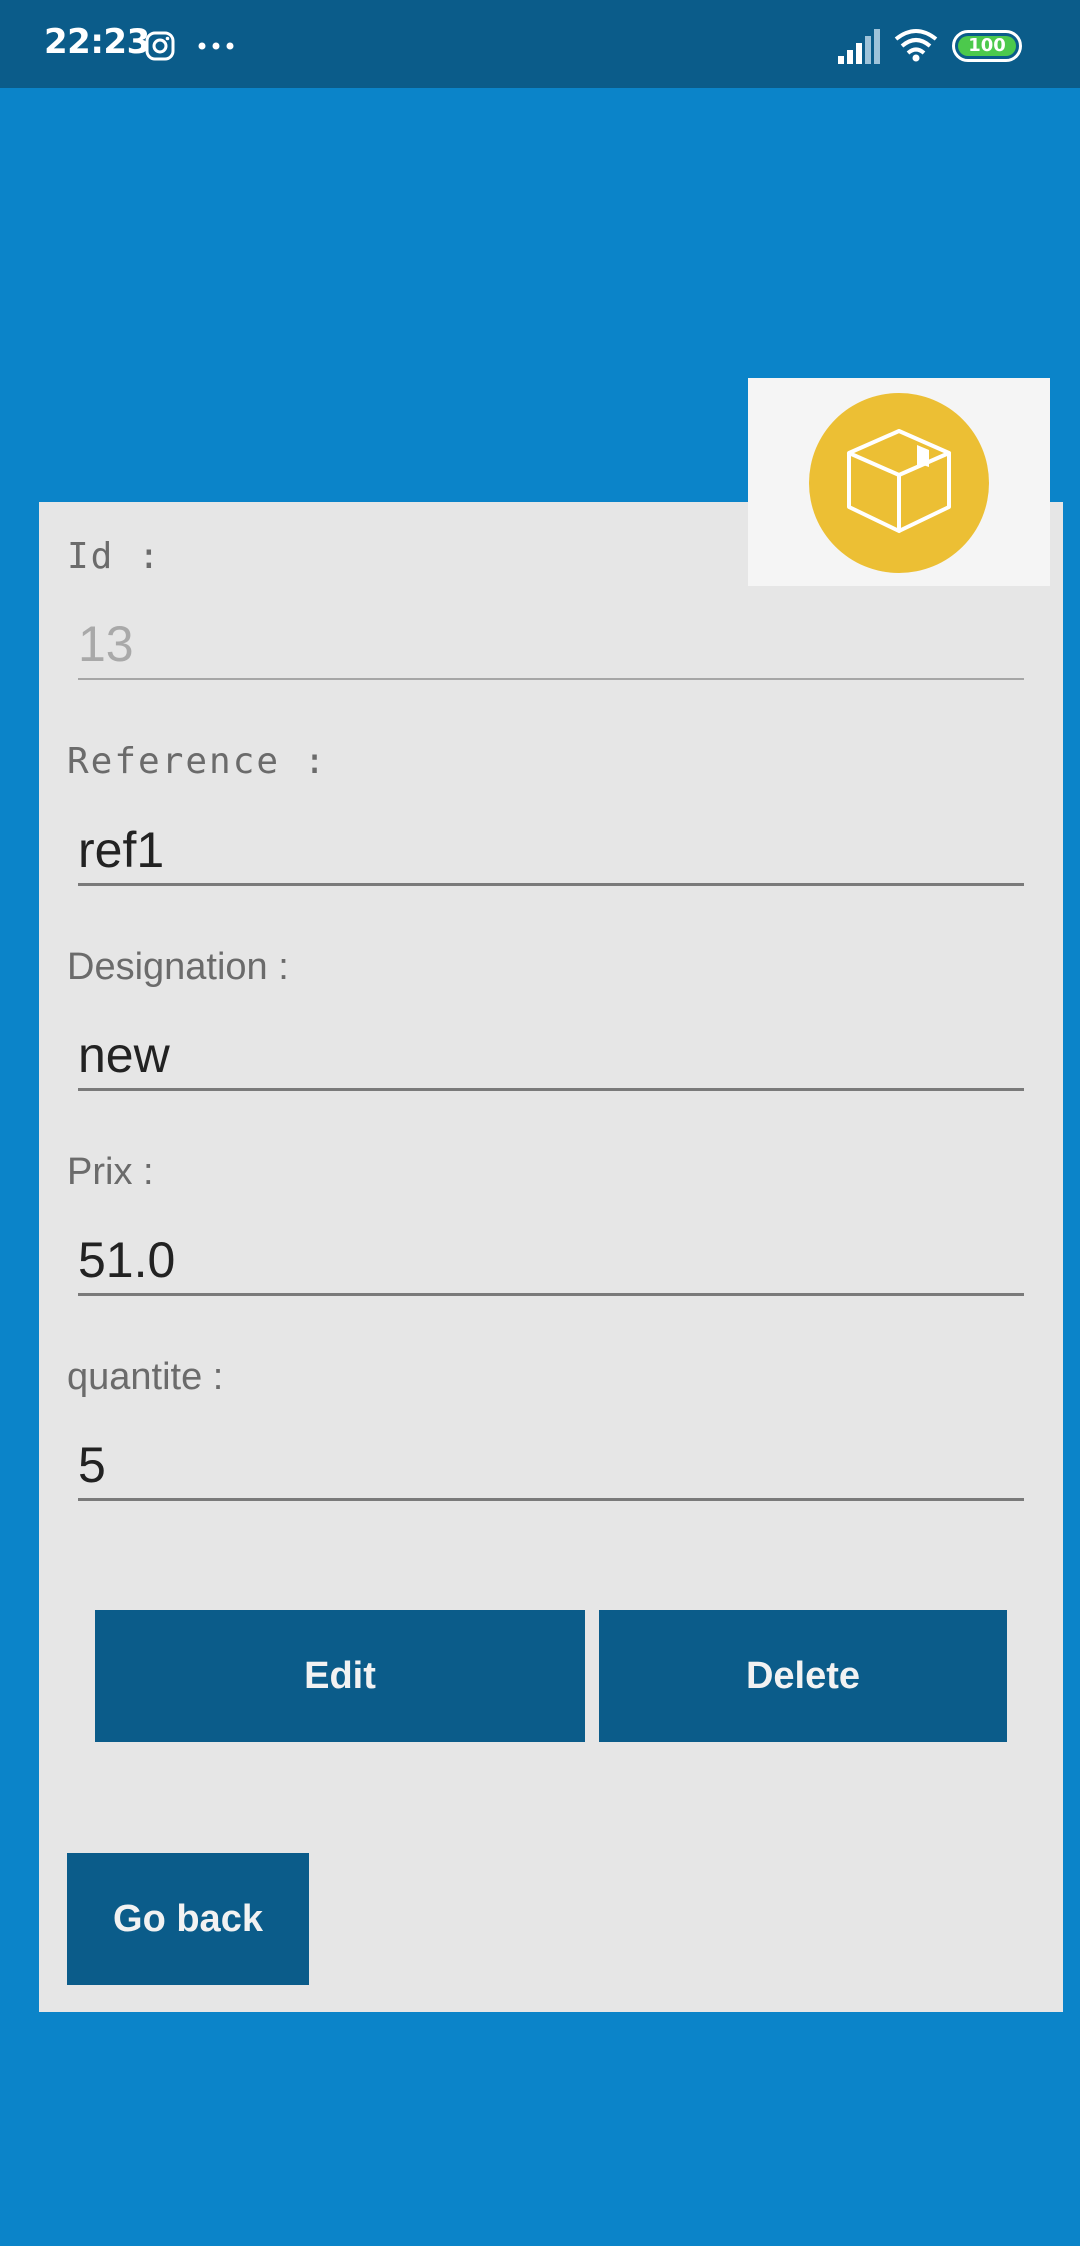 The width and height of the screenshot is (1080, 2246). I want to click on id-field, so click(551, 645).